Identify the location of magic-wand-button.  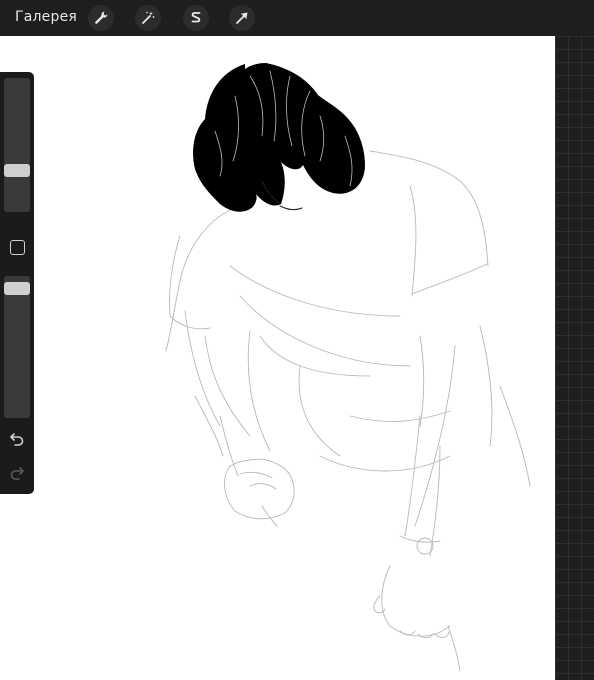
(148, 18).